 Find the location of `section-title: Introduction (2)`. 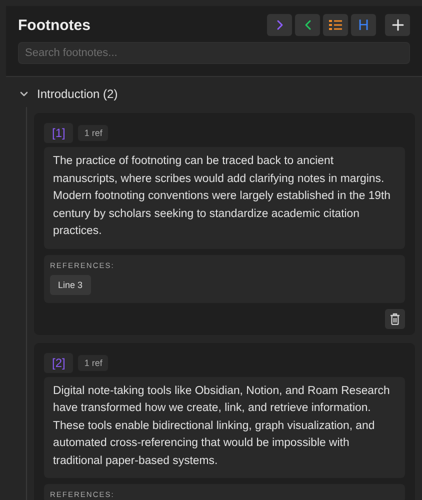

section-title: Introduction (2) is located at coordinates (77, 94).